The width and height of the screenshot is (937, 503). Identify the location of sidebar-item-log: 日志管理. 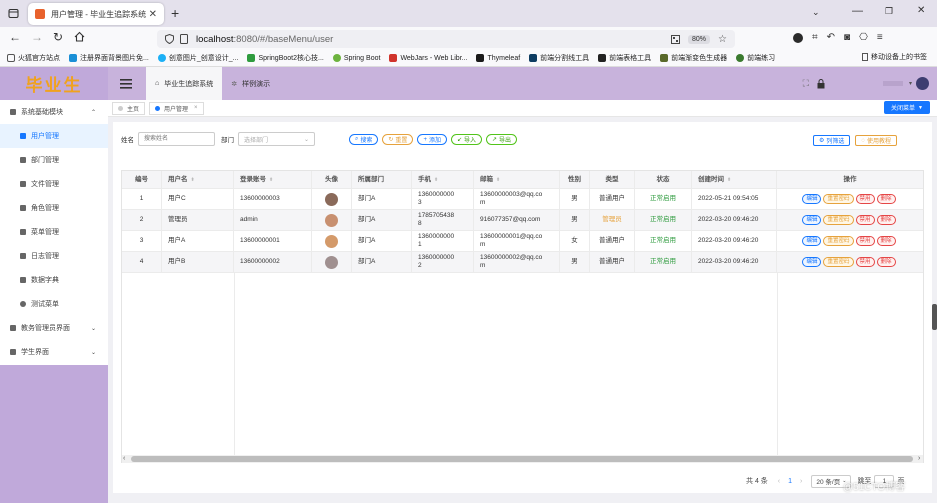
(54, 256).